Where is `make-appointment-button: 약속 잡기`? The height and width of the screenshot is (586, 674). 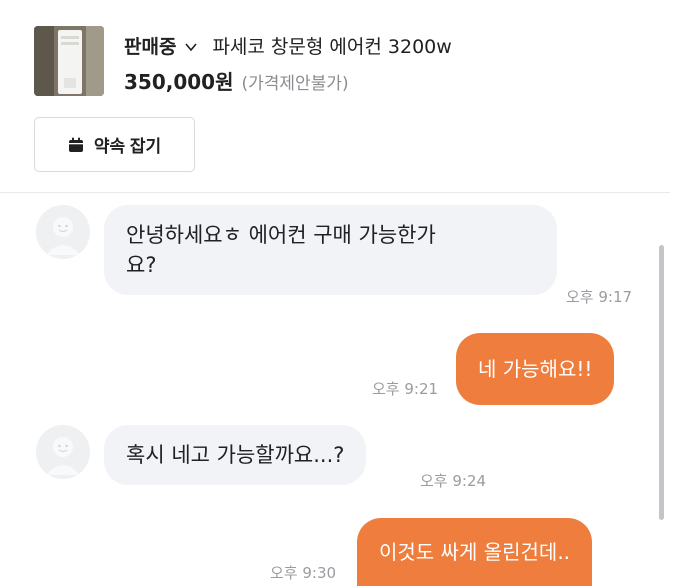
make-appointment-button: 약속 잡기 is located at coordinates (114, 144).